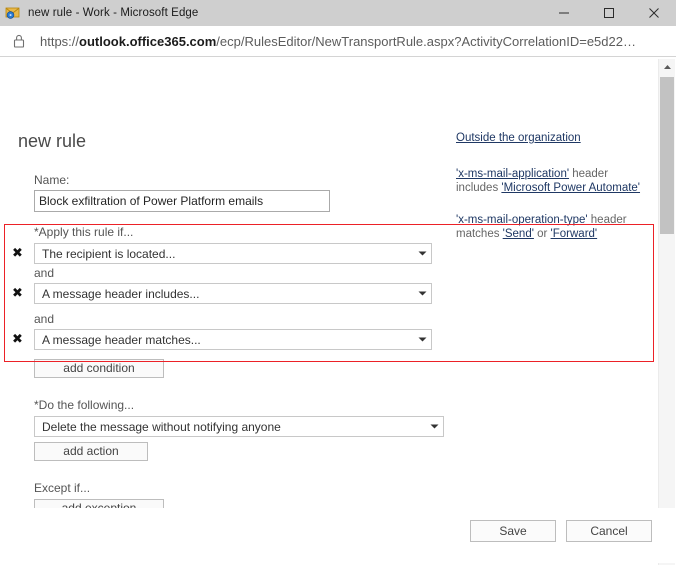  What do you see at coordinates (542, 234) in the screenshot?
I see `desc-3-joiner: or` at bounding box center [542, 234].